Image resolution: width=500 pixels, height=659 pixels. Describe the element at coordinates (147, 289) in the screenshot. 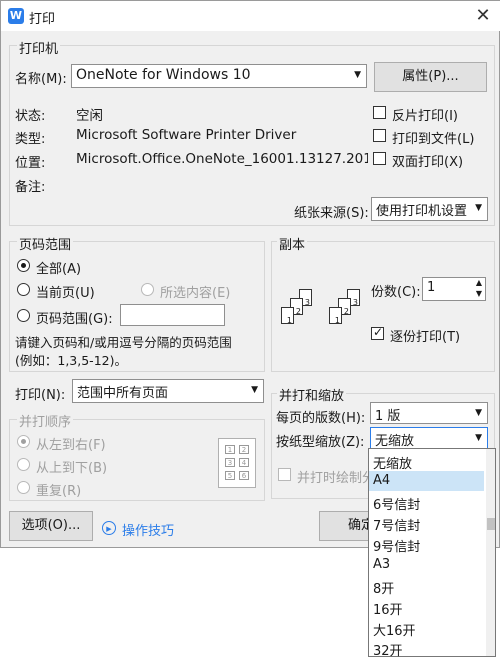

I see `range-selection-radio` at that location.